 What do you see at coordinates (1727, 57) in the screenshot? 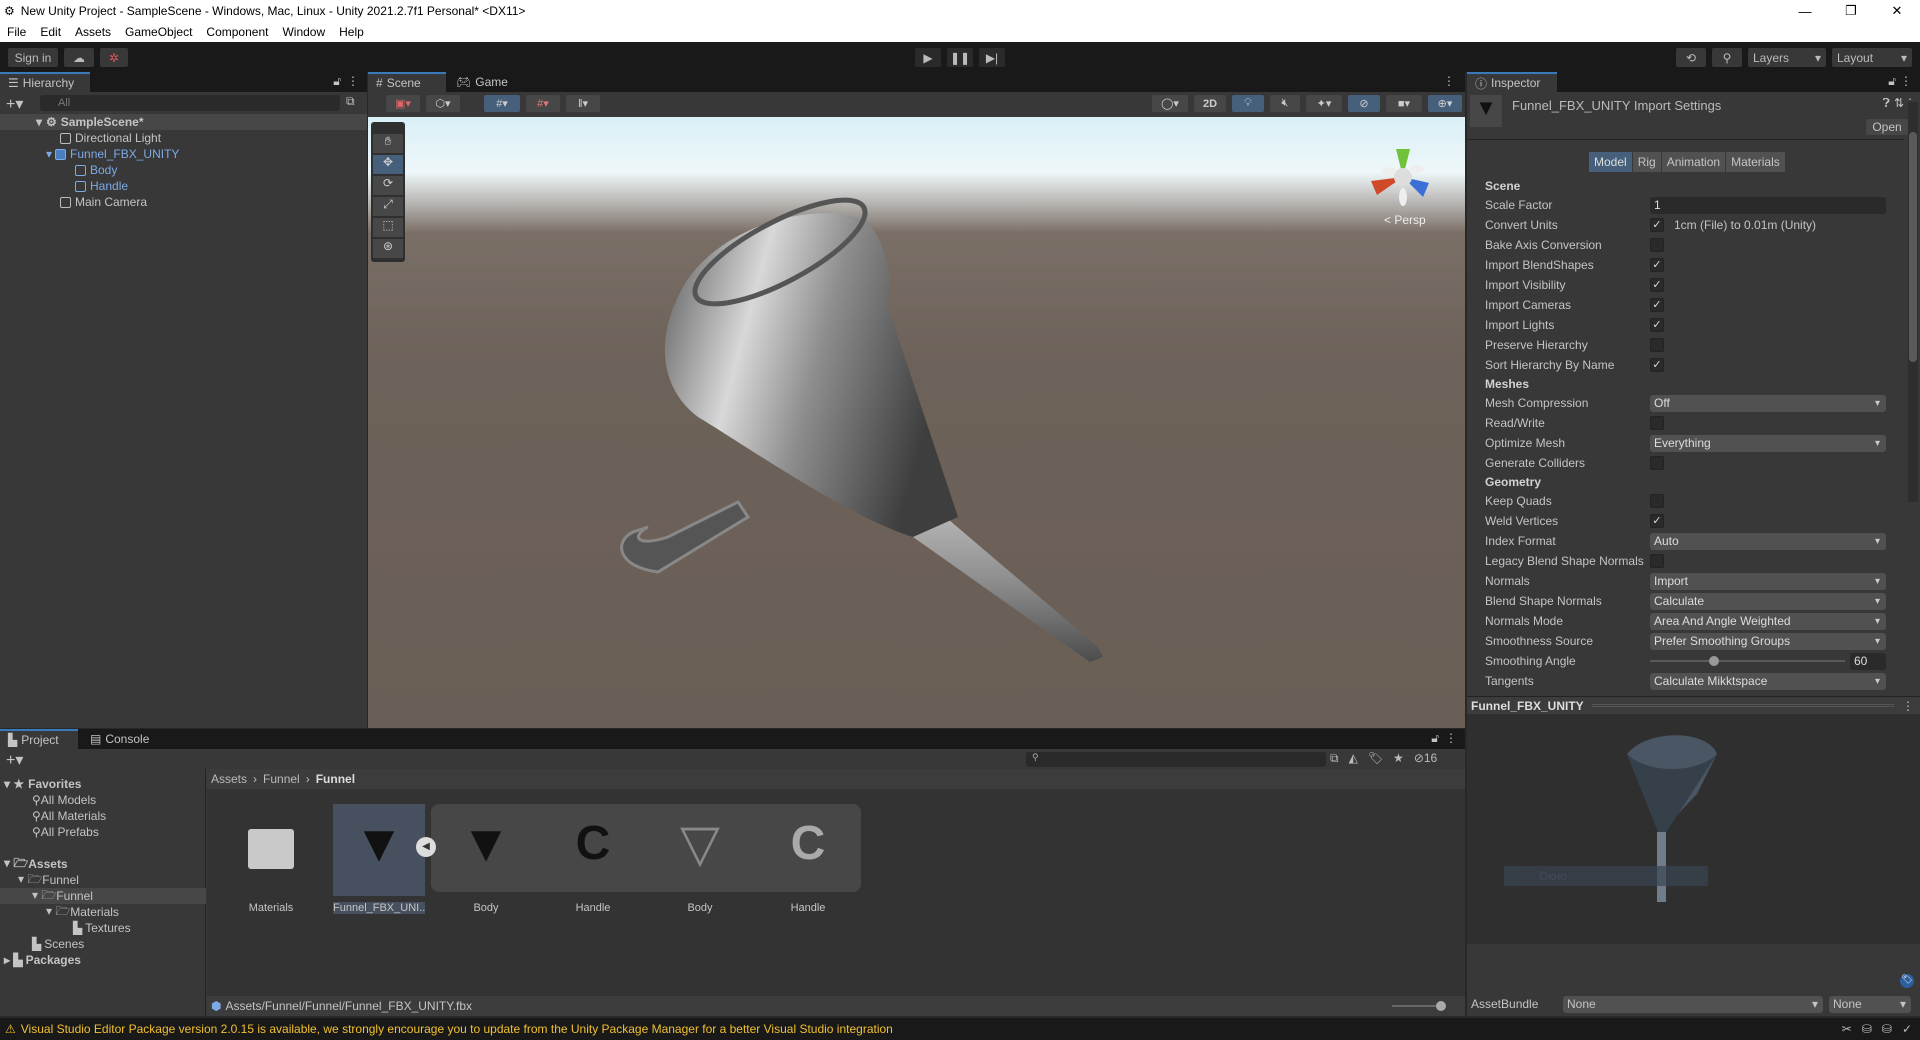
I see `search-icon: ⚲` at bounding box center [1727, 57].